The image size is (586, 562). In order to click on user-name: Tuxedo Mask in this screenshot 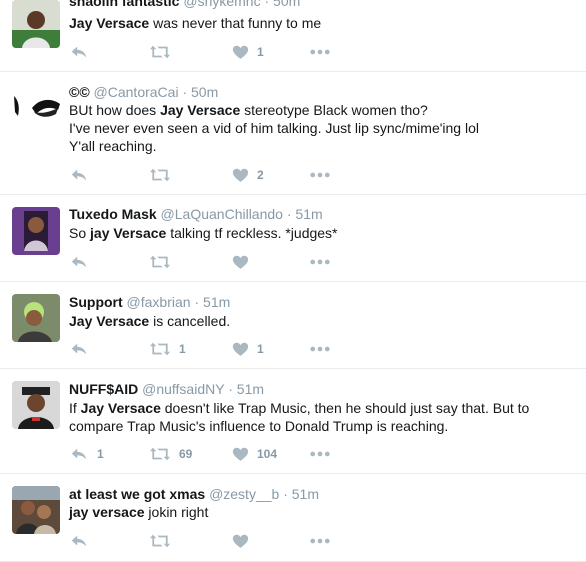, I will do `click(113, 214)`.